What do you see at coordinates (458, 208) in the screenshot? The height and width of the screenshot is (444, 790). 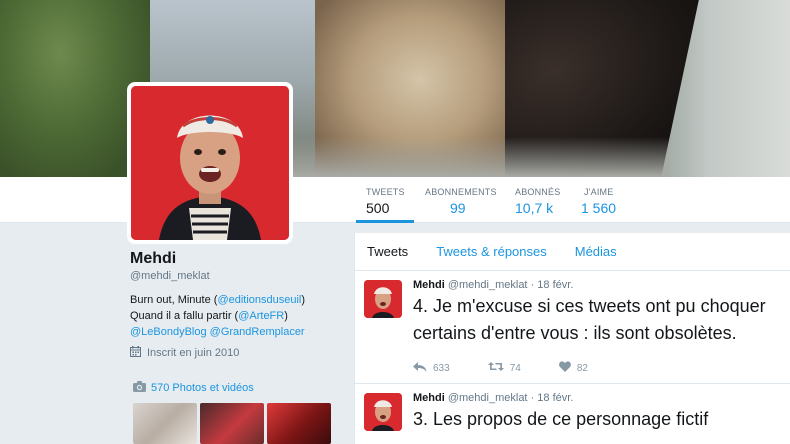 I see `stat-value: 99` at bounding box center [458, 208].